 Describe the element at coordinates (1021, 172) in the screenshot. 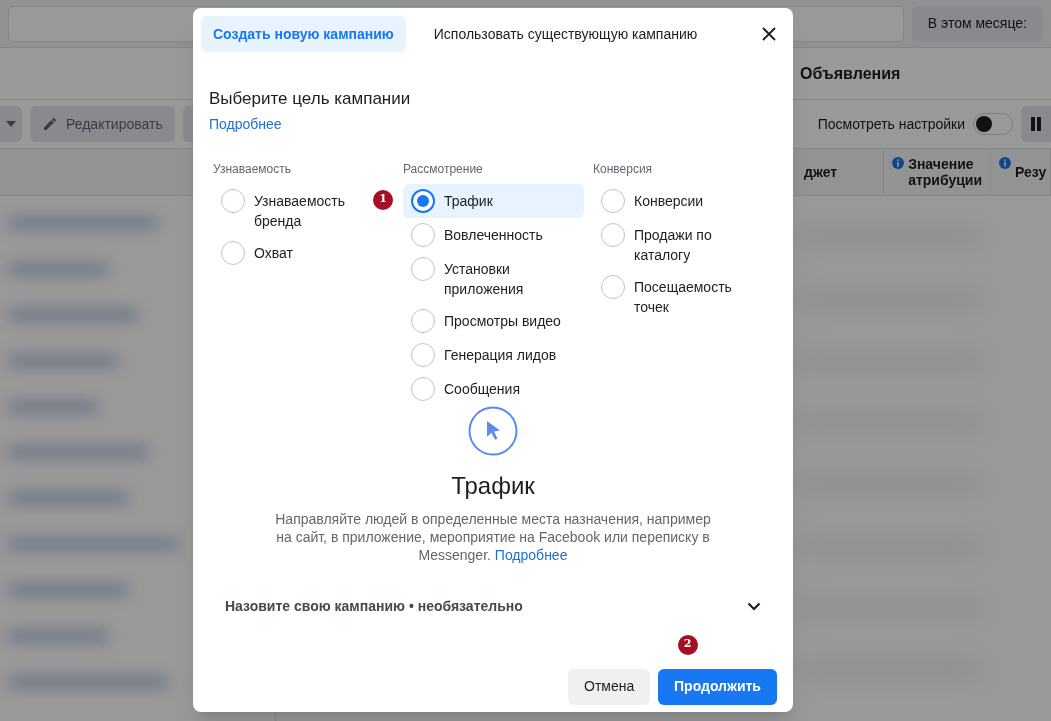

I see `column-header: Резу` at that location.